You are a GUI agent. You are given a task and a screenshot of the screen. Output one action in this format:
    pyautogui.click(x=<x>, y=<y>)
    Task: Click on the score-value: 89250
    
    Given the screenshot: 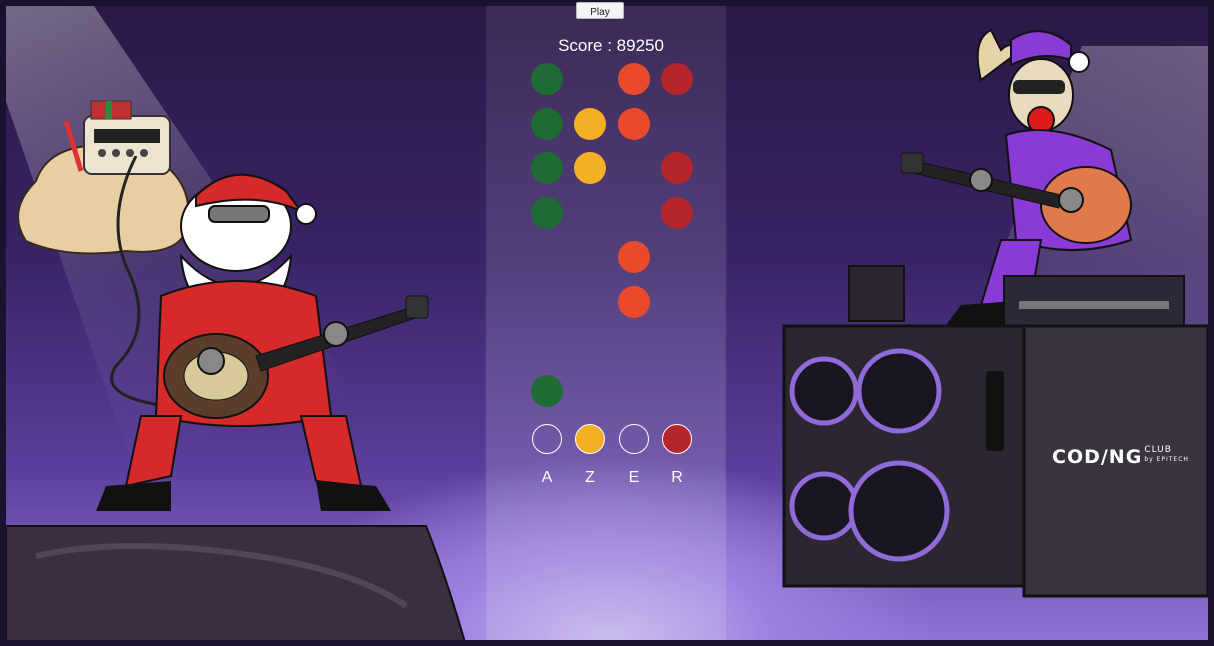 What is the action you would take?
    pyautogui.click(x=640, y=45)
    